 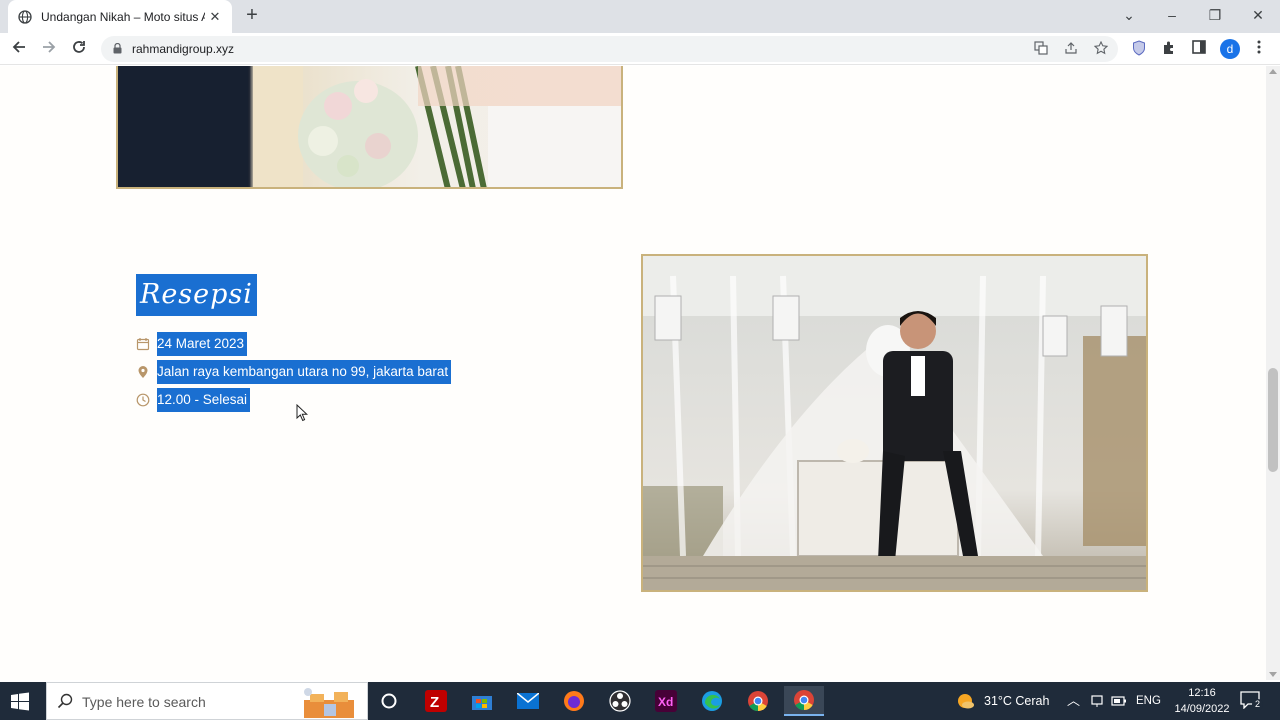 What do you see at coordinates (79, 49) in the screenshot?
I see `reload-icon` at bounding box center [79, 49].